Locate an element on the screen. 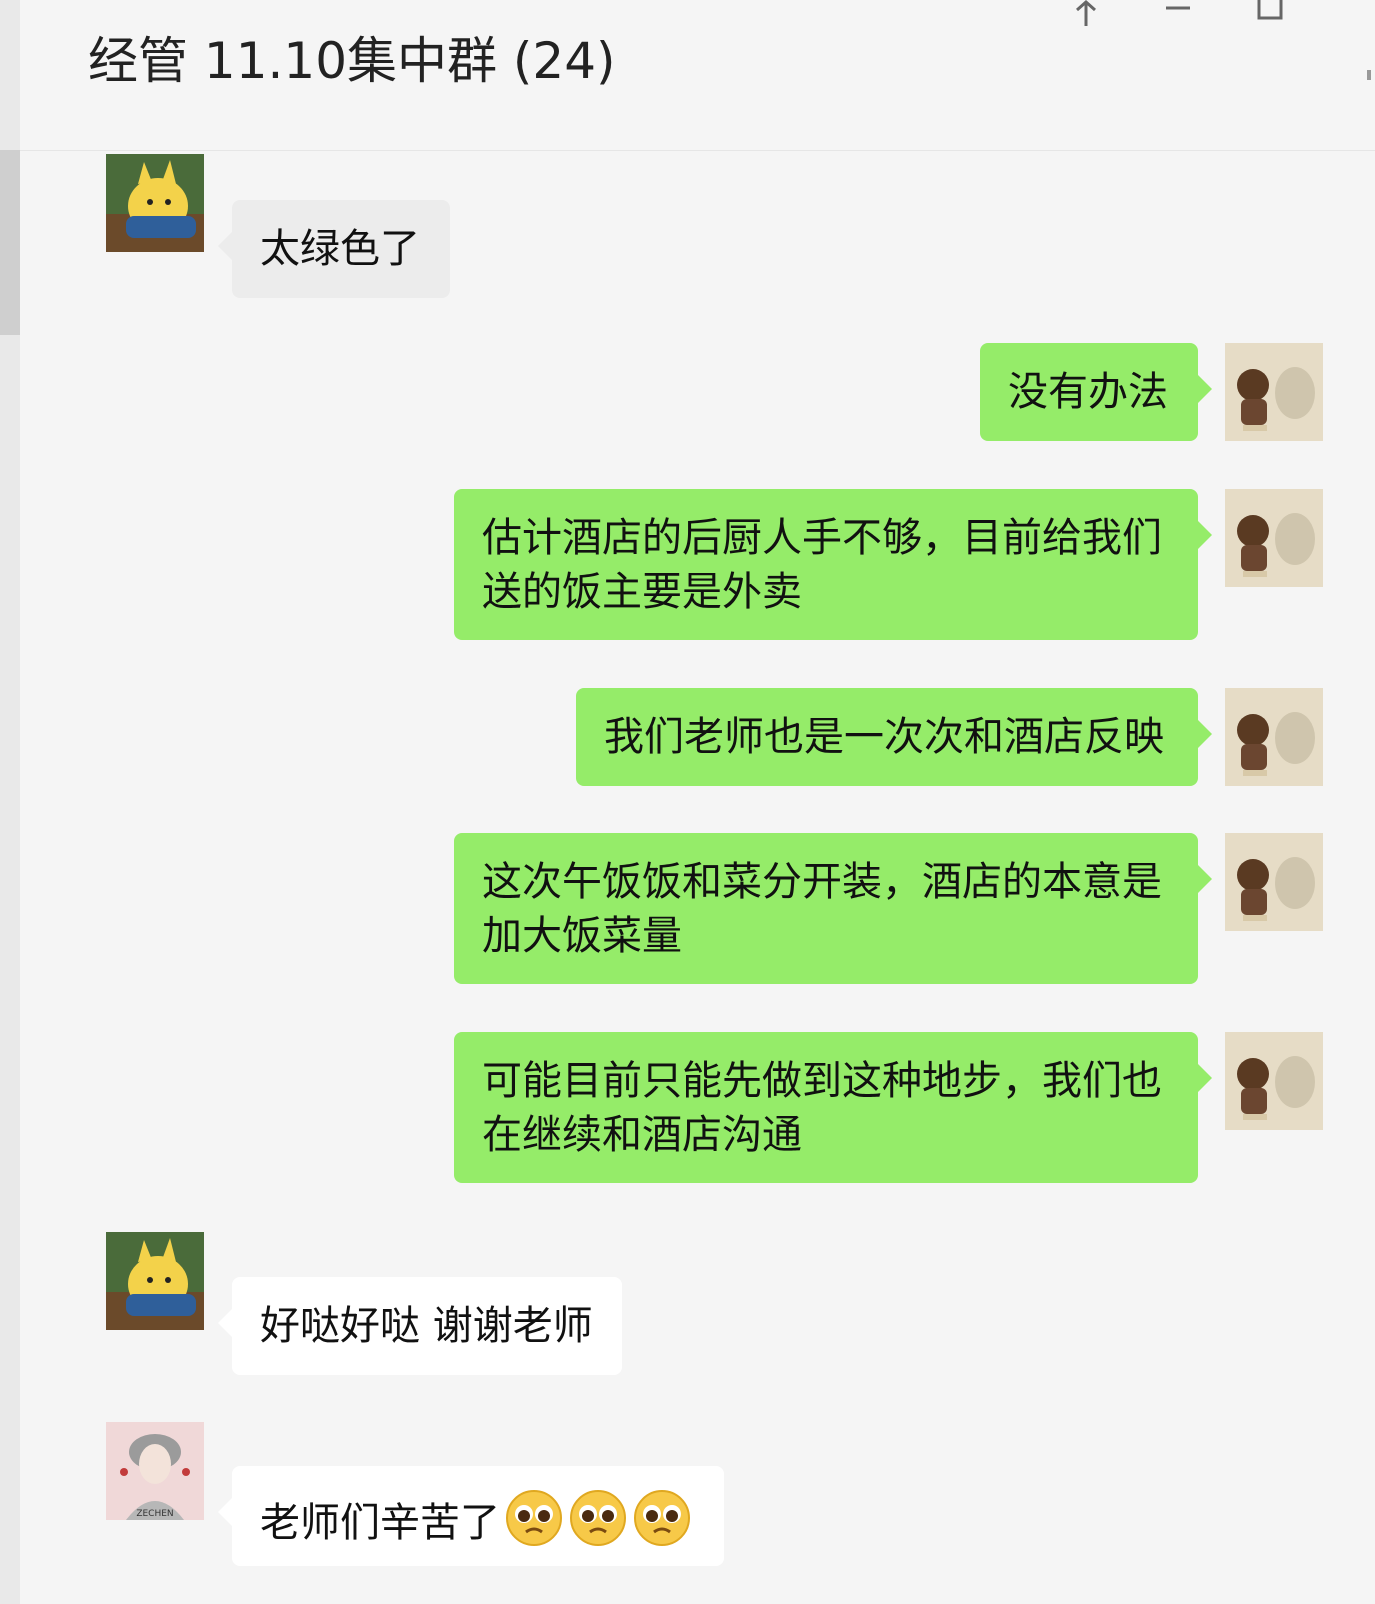  message-bubble: 我们老师也是一次次和酒店反映 is located at coordinates (894, 737).